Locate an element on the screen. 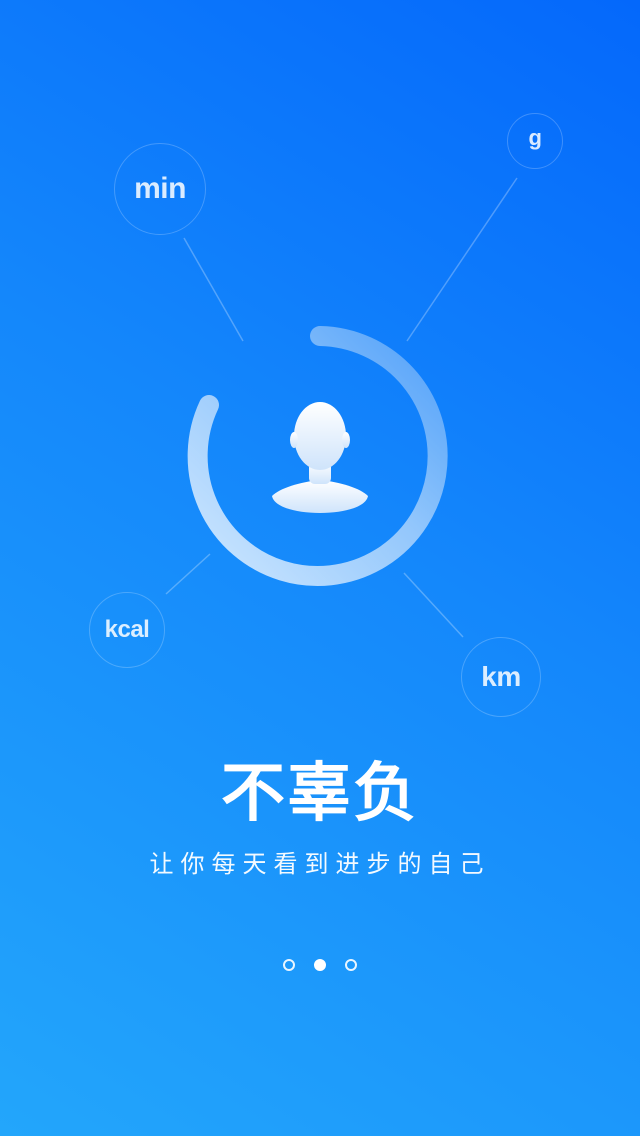 The width and height of the screenshot is (640, 1136). connector-line-kcal is located at coordinates (188, 574).